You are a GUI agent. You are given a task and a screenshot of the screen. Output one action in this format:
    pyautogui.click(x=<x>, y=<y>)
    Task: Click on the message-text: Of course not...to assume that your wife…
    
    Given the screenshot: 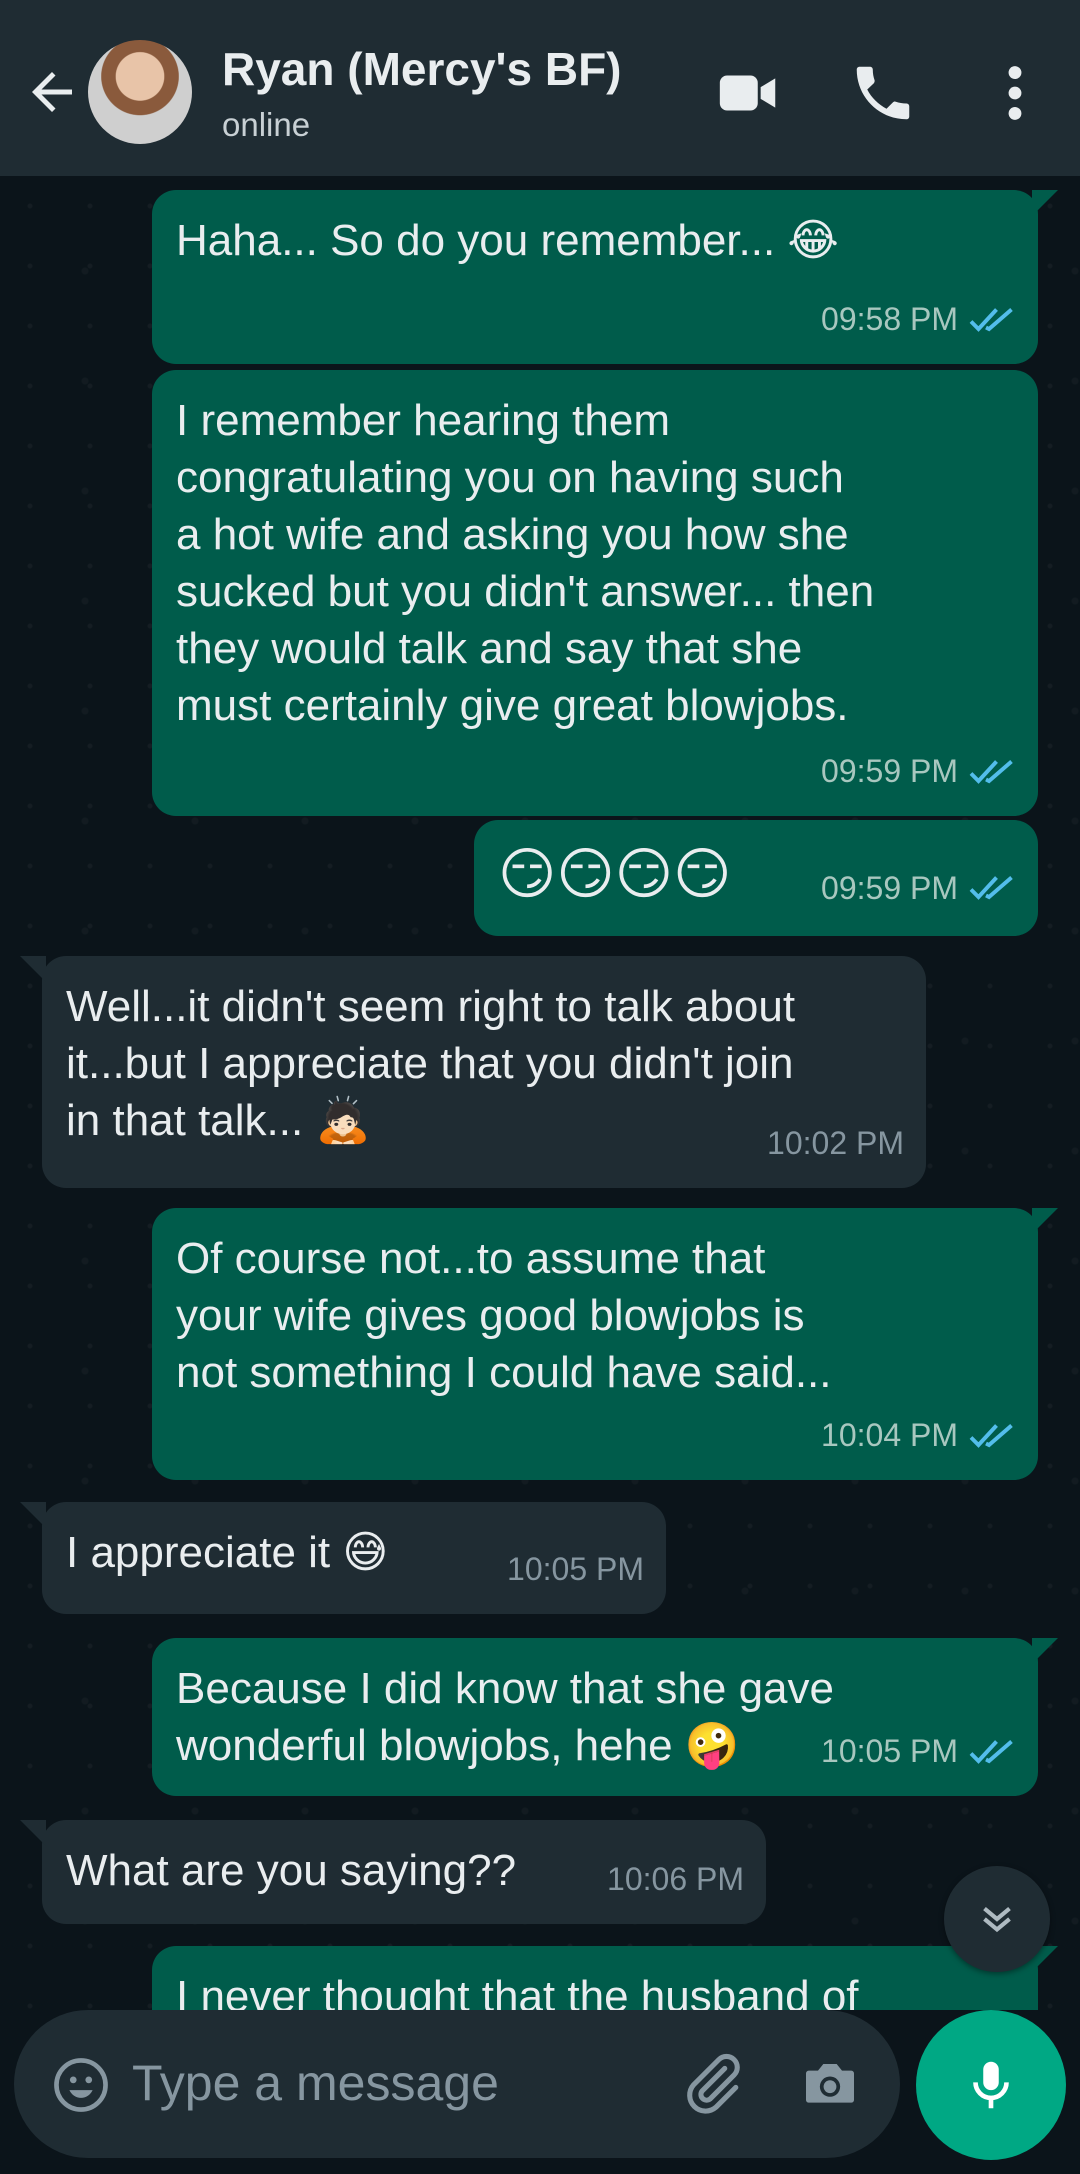 What is the action you would take?
    pyautogui.click(x=504, y=1315)
    